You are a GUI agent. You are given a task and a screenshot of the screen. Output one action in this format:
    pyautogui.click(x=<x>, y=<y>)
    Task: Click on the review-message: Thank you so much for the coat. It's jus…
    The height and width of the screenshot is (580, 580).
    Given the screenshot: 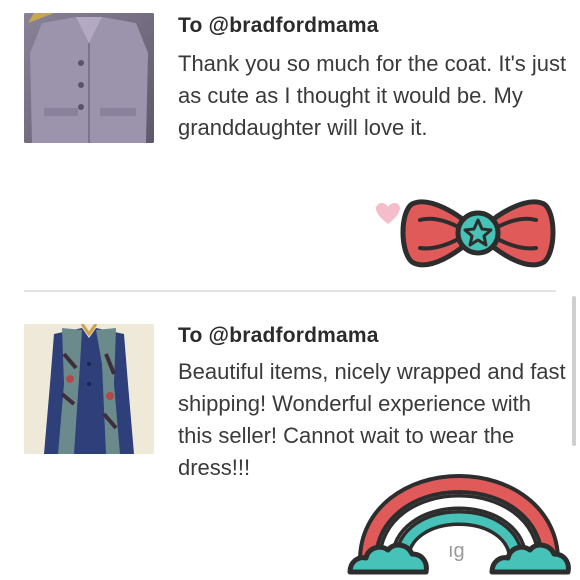 What is the action you would take?
    pyautogui.click(x=372, y=95)
    